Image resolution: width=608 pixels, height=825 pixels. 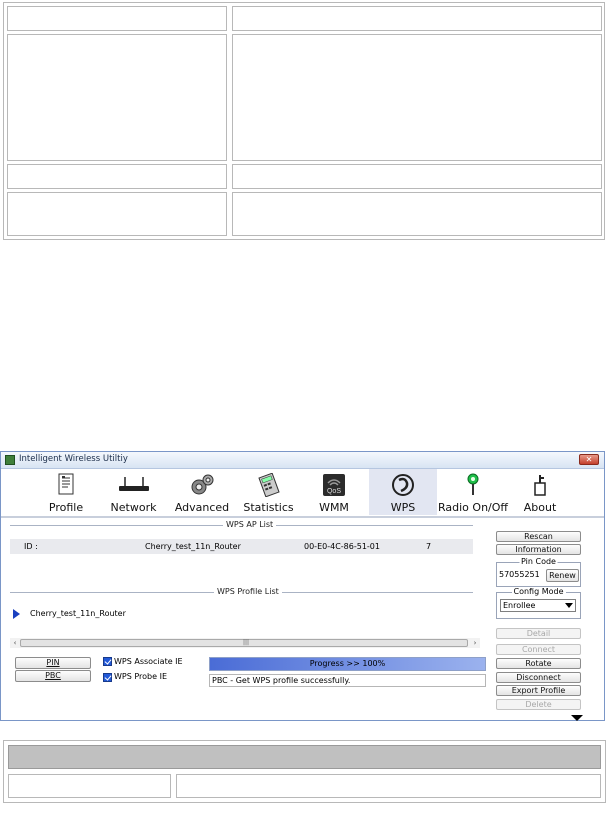 I want to click on pin-code-group: Pin Code 57055251 Renew, so click(x=538, y=572).